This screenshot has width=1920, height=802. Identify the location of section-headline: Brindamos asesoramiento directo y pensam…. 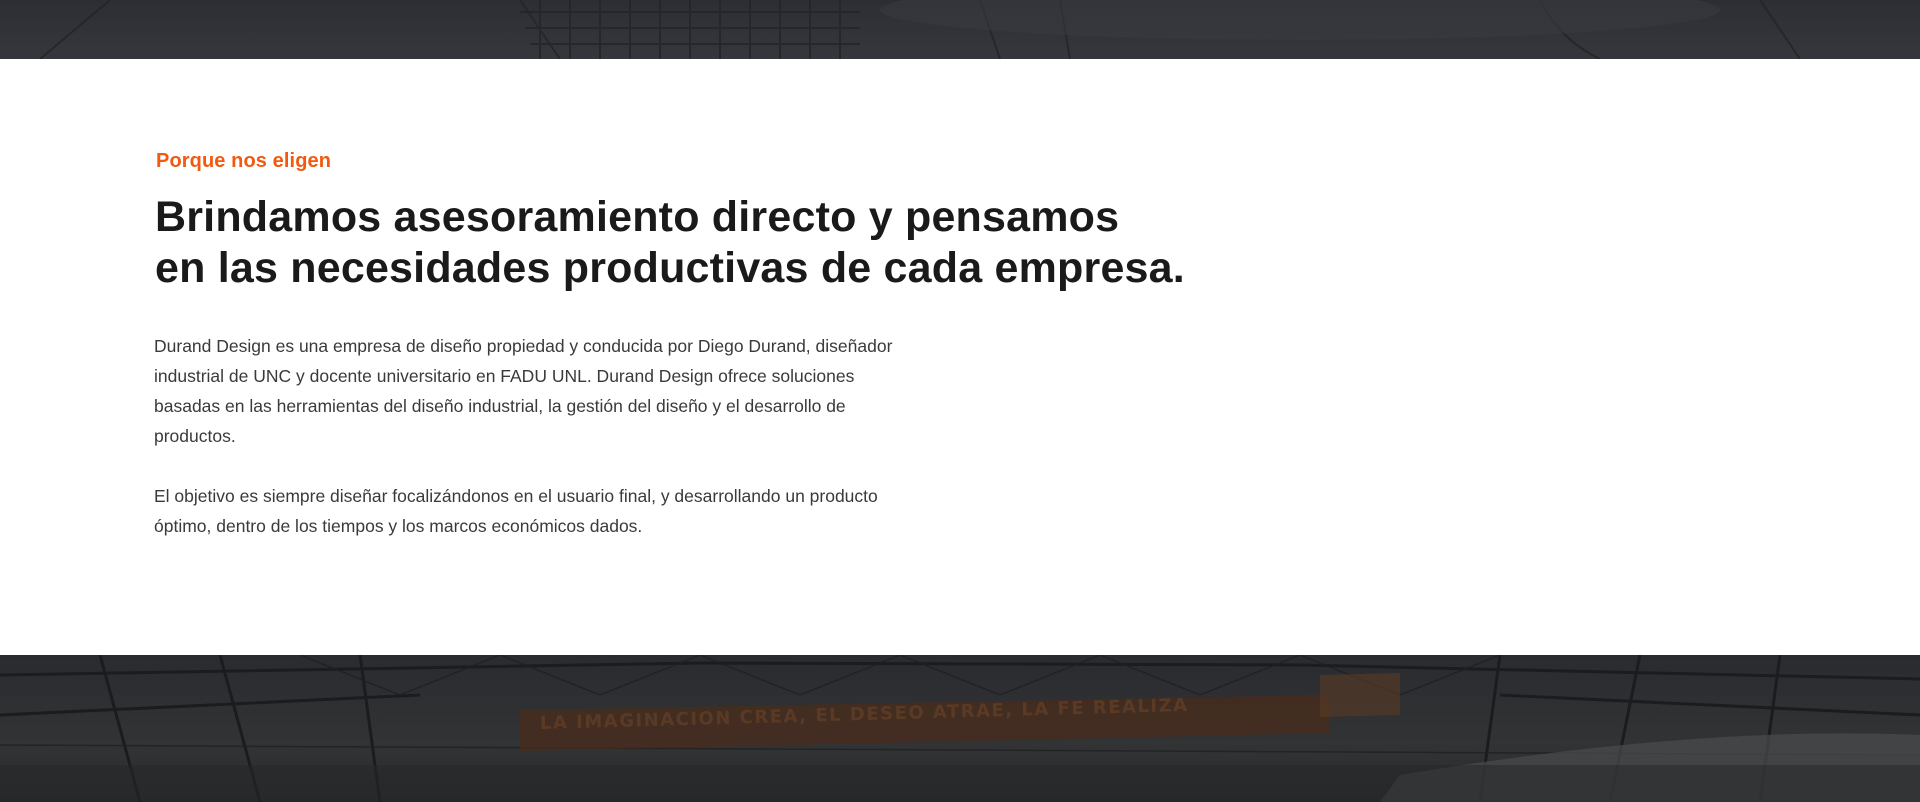
(705, 243).